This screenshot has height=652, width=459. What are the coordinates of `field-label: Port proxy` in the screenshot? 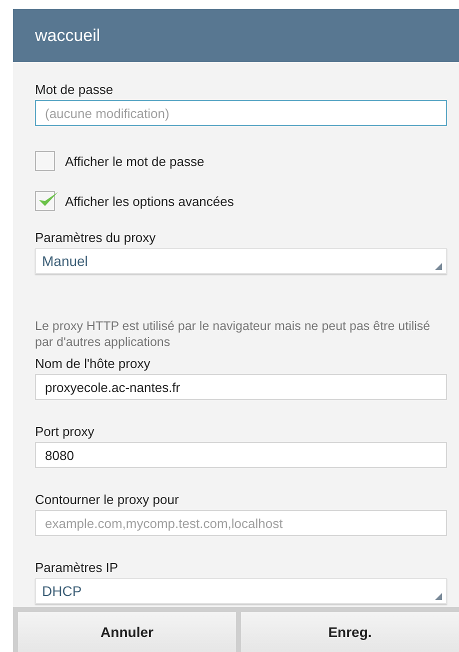 It's located at (65, 431).